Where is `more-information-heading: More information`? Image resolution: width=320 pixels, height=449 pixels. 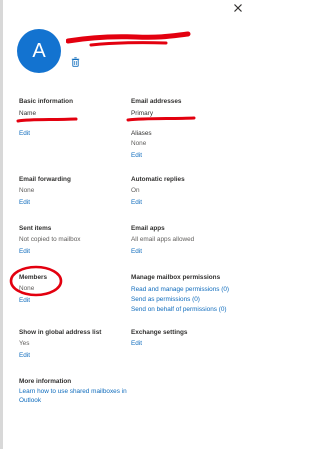
more-information-heading: More information is located at coordinates (45, 381).